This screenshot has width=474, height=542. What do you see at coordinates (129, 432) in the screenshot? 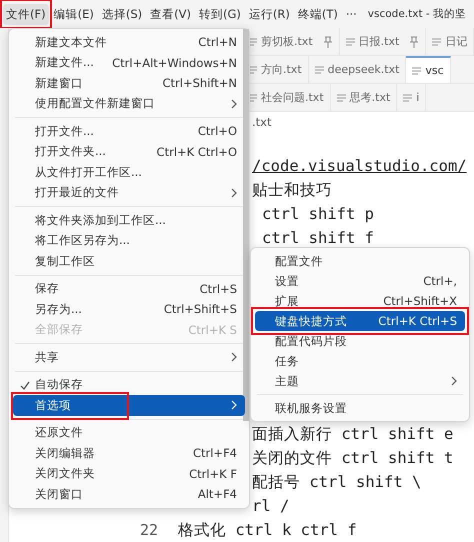
I see `menu-item: 还原文件` at bounding box center [129, 432].